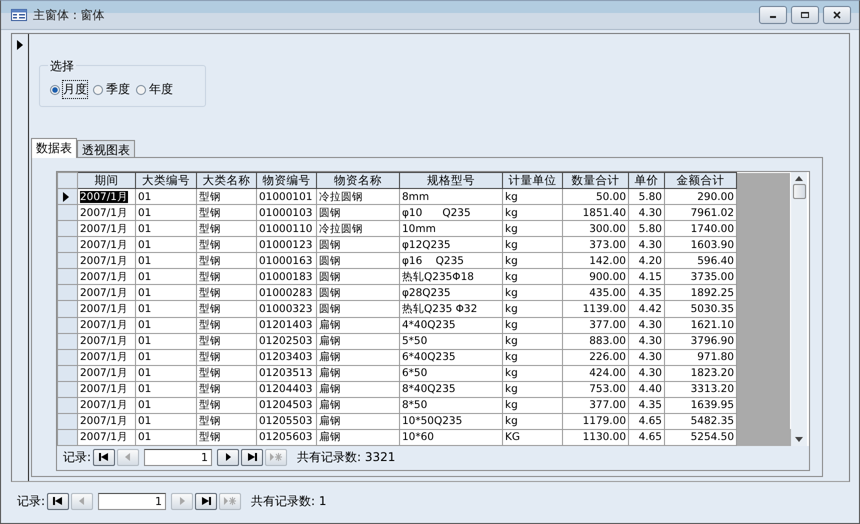 This screenshot has height=524, width=860. Describe the element at coordinates (650, 308) in the screenshot. I see `table-cell: 4.42` at that location.